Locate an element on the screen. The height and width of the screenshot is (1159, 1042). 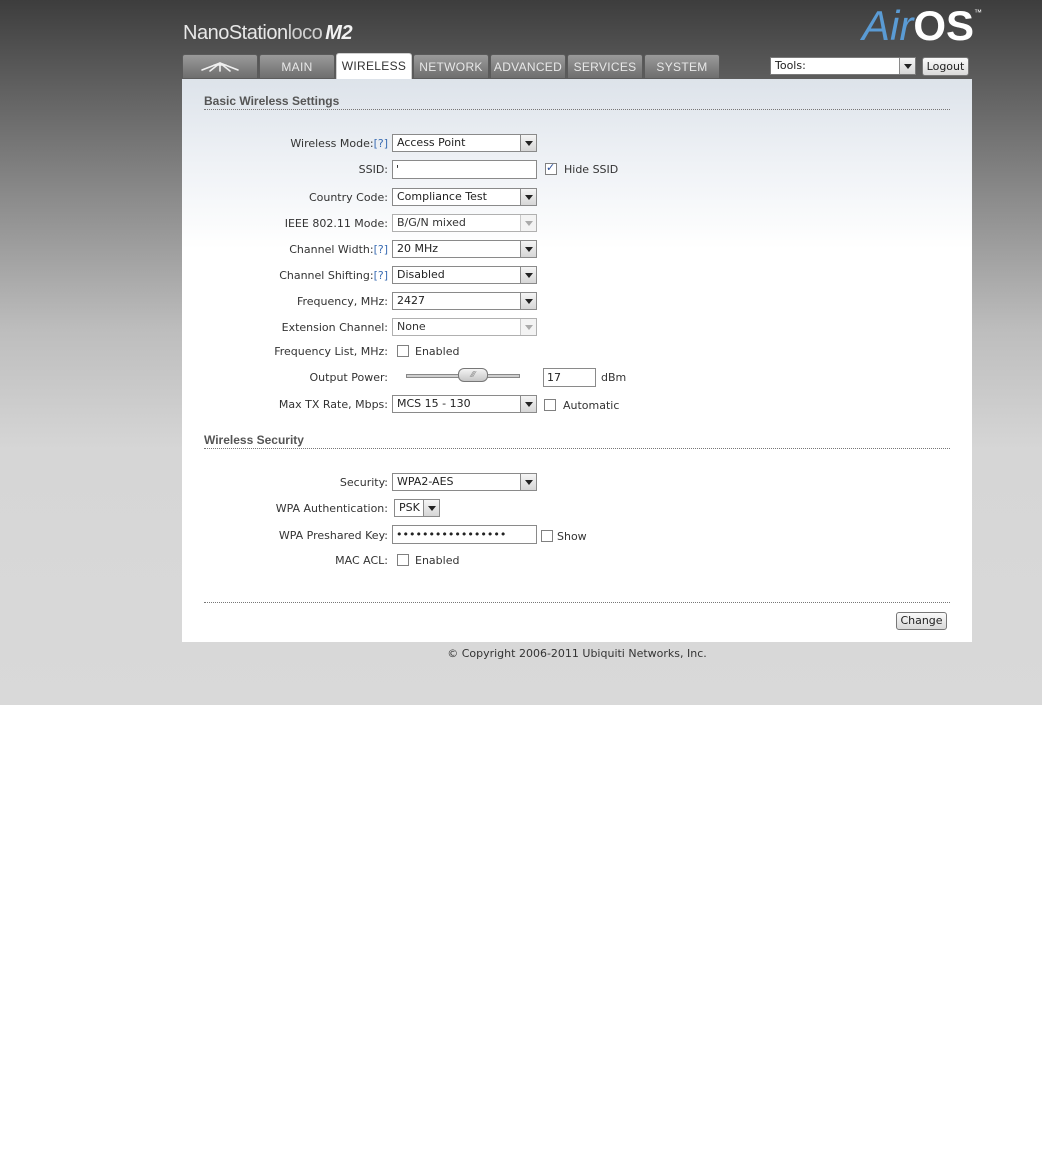
mac-acl-enabled-label: Enabled is located at coordinates (437, 560).